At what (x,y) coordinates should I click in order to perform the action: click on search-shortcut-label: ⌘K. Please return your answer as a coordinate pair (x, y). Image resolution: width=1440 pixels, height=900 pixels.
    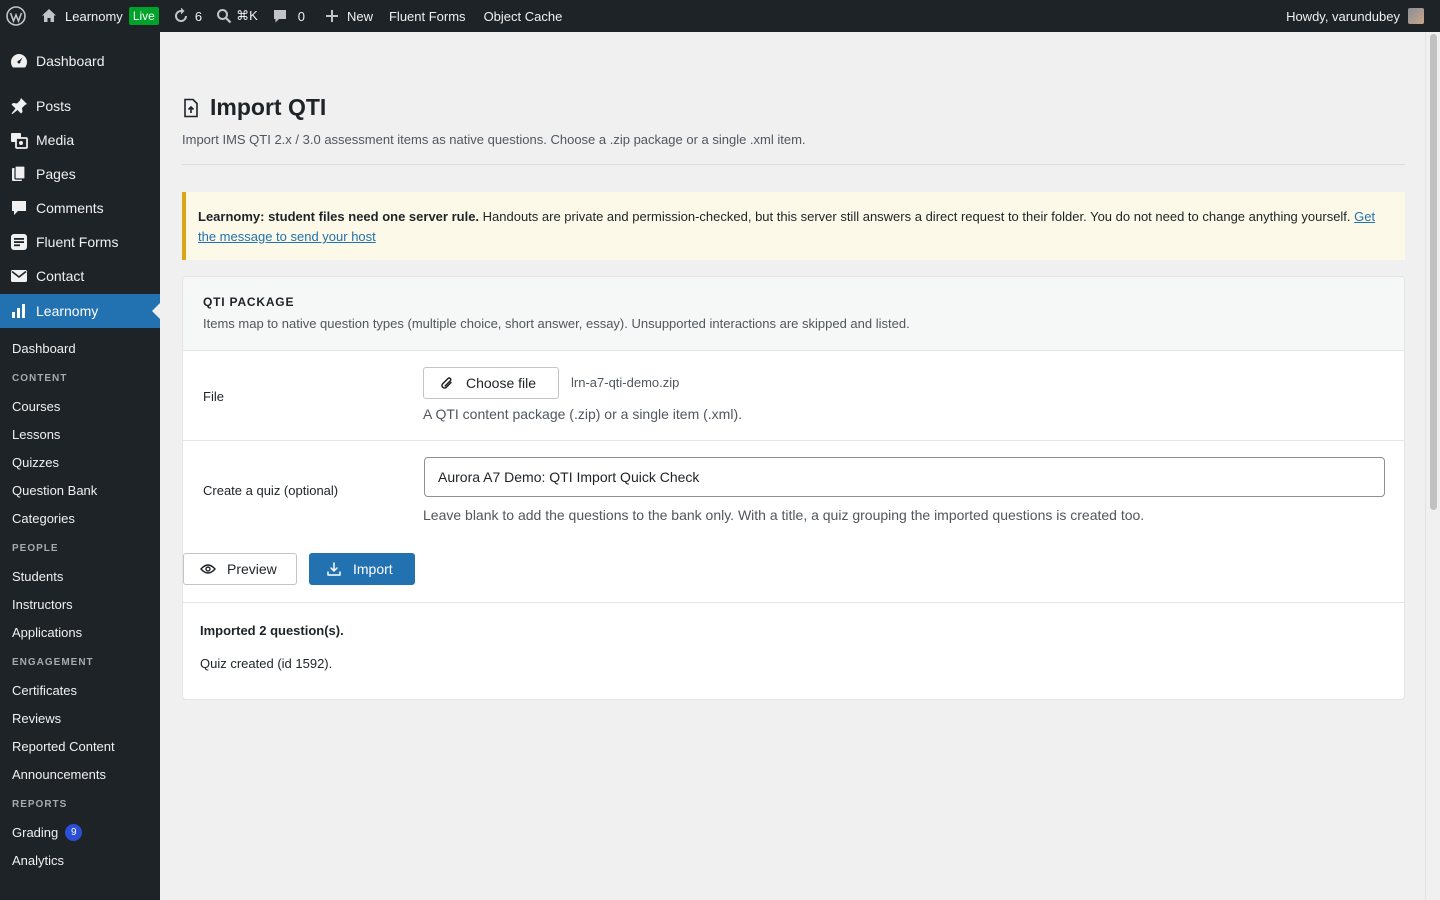
    Looking at the image, I should click on (247, 15).